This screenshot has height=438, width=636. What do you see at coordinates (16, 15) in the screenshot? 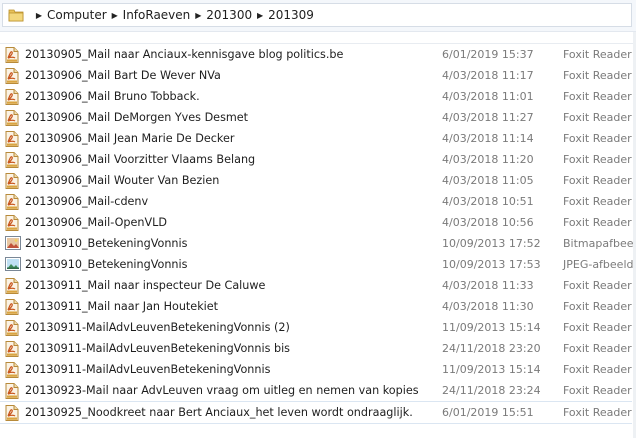
I see `folder-icon` at bounding box center [16, 15].